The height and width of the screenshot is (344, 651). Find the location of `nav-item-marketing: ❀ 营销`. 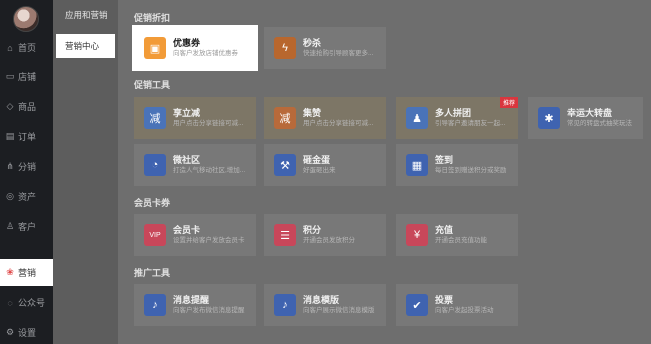

nav-item-marketing: ❀ 营销 is located at coordinates (26, 272).